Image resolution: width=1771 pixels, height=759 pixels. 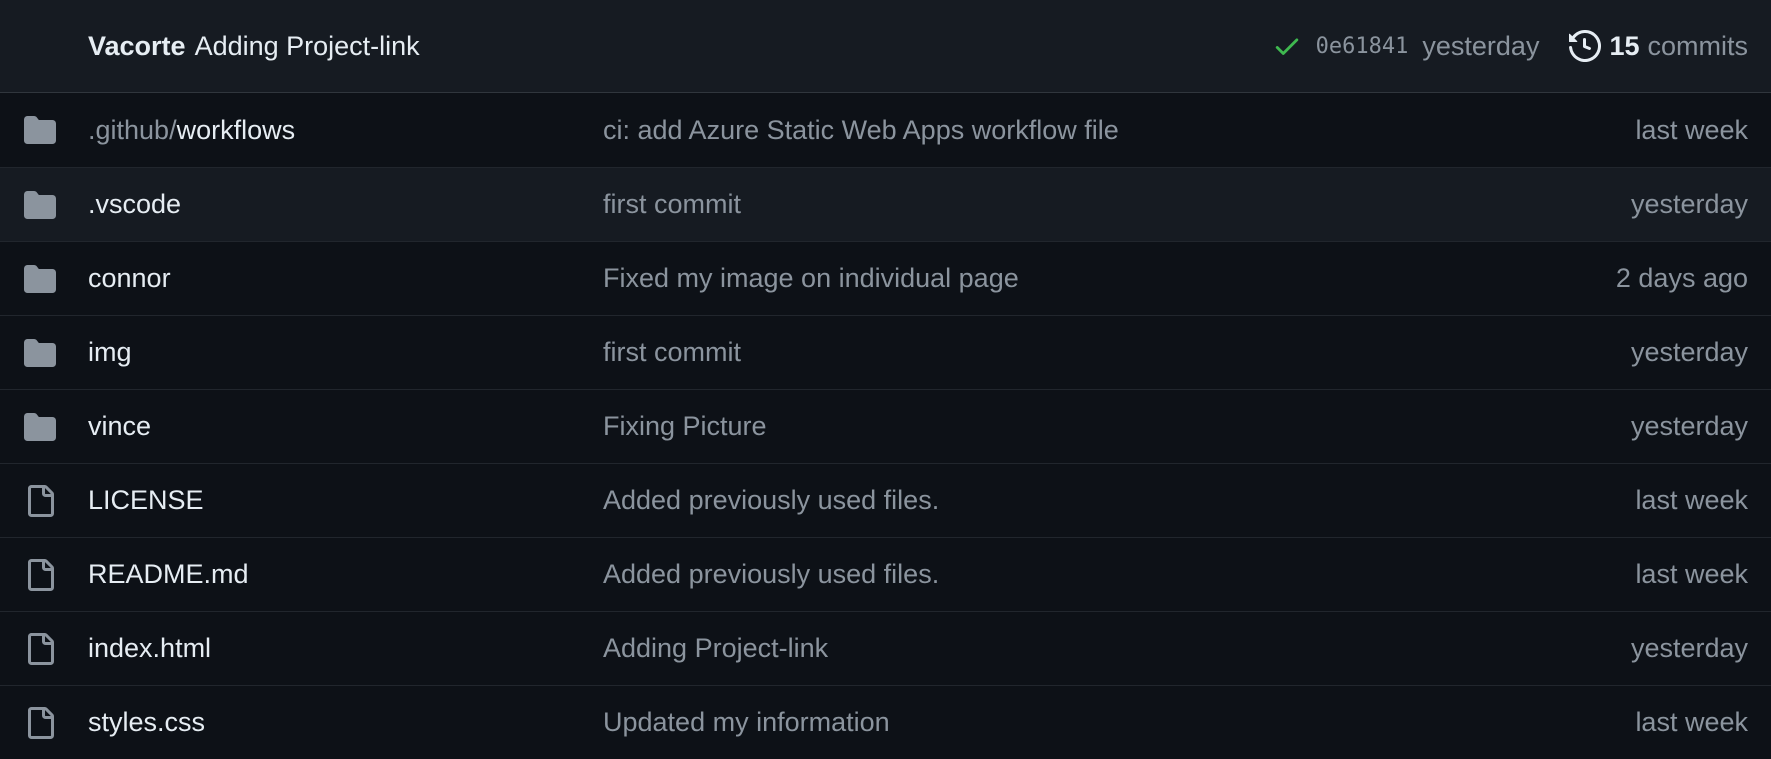 I want to click on file-name-link: README.md, so click(x=168, y=574).